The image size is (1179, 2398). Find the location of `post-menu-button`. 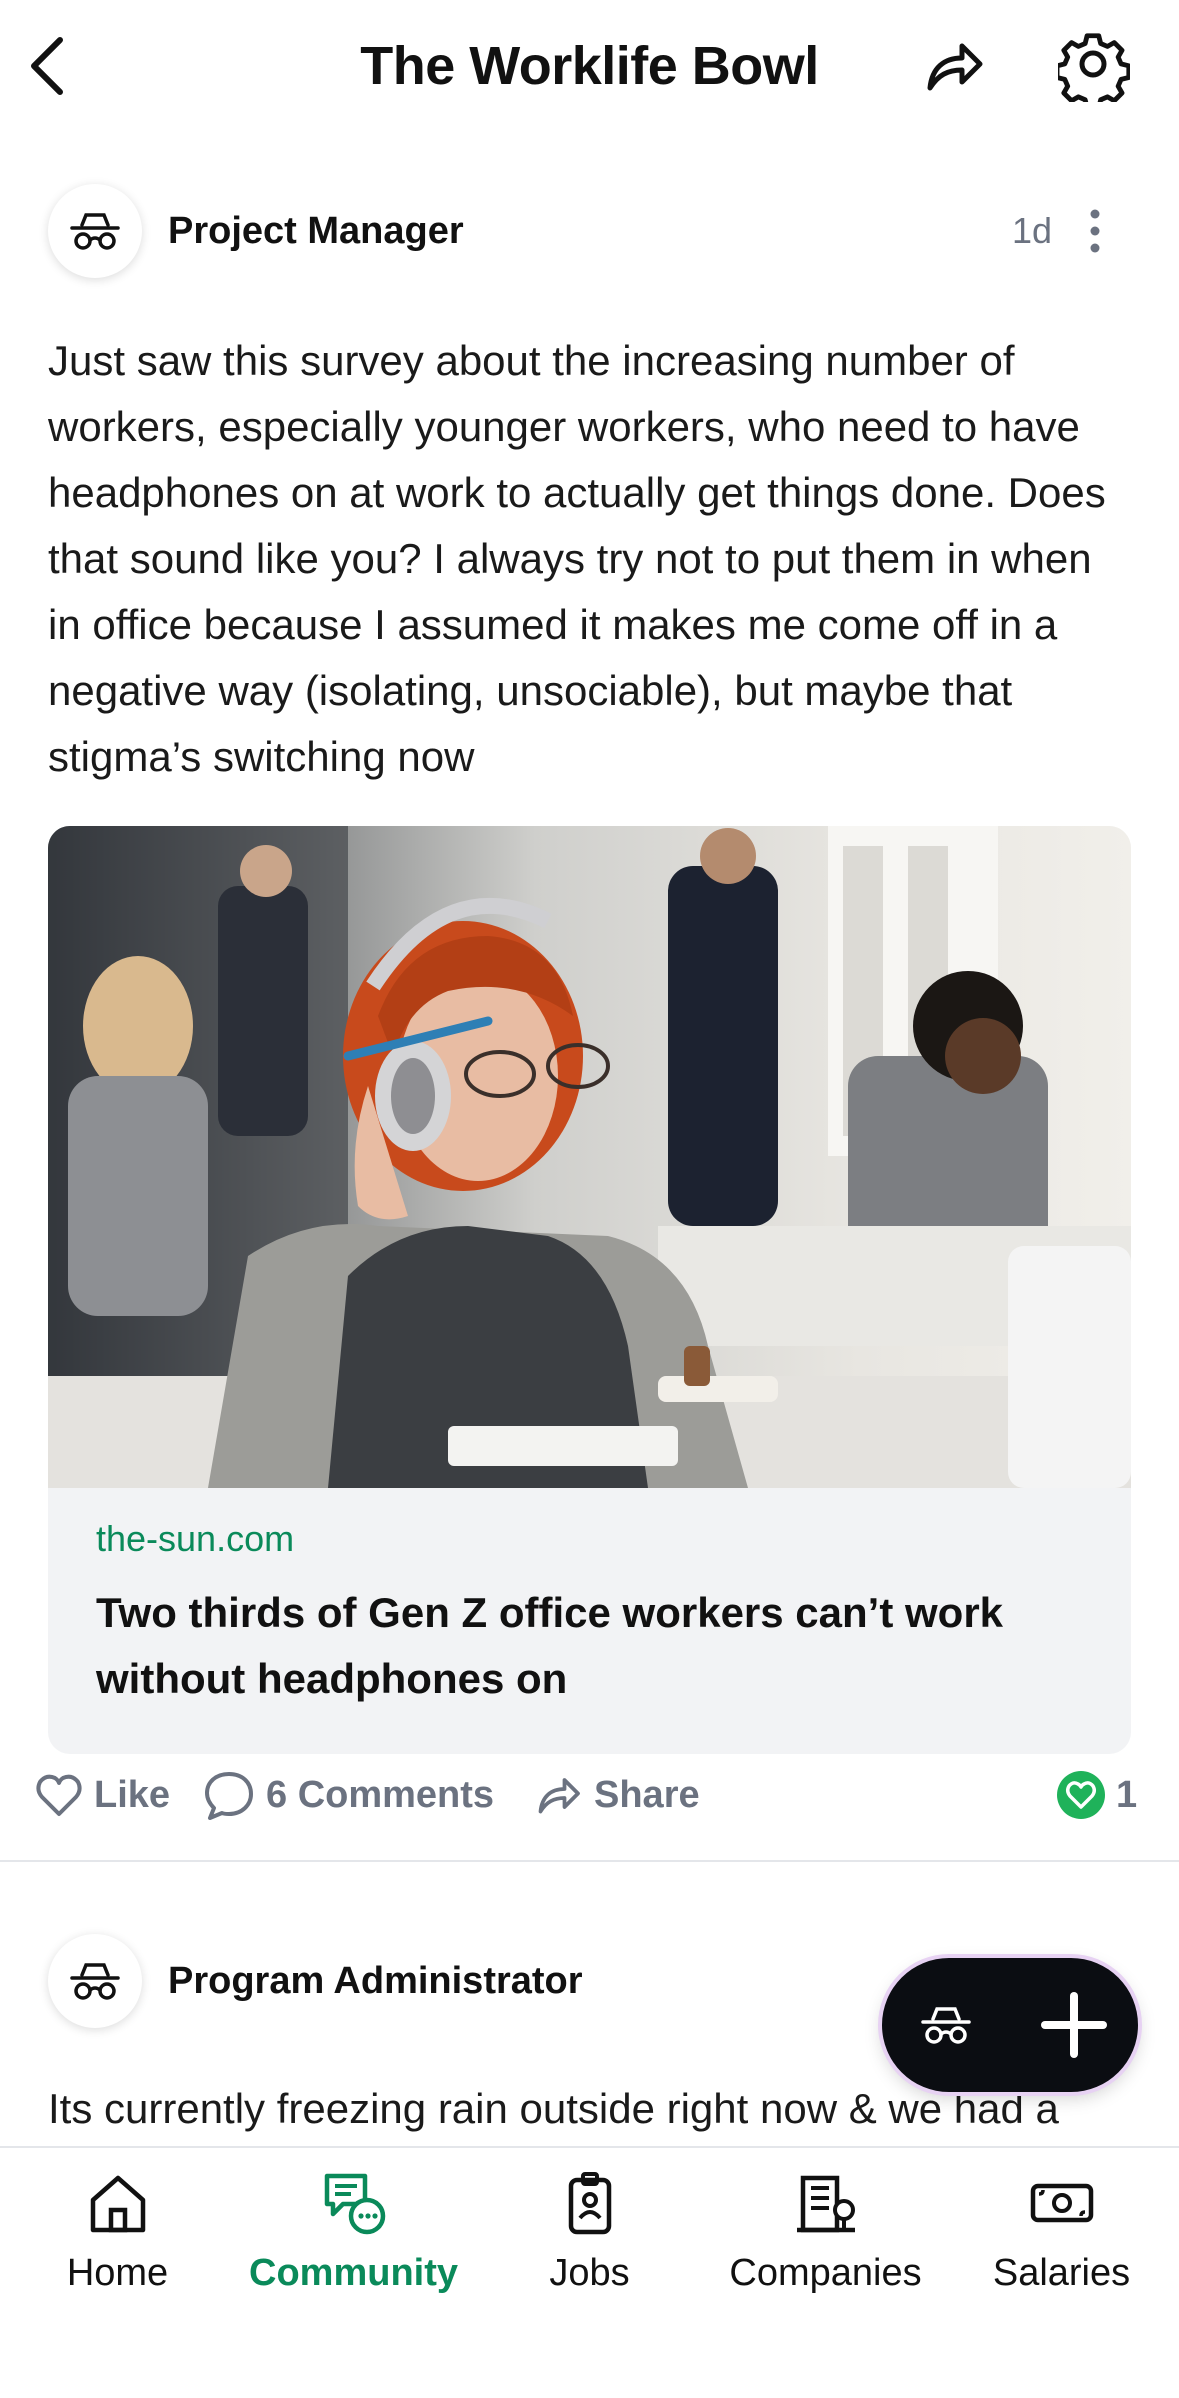

post-menu-button is located at coordinates (1095, 231).